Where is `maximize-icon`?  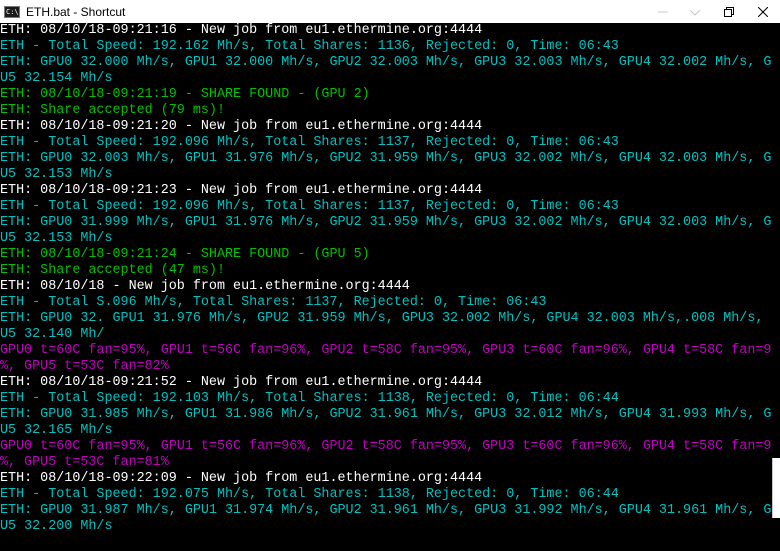 maximize-icon is located at coordinates (729, 11).